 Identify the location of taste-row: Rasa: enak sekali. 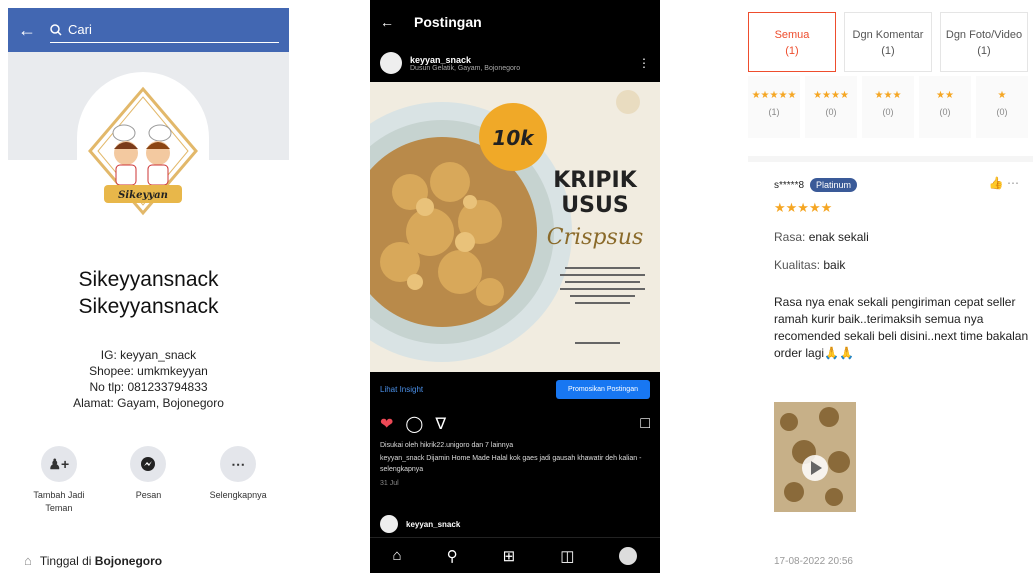
(903, 237).